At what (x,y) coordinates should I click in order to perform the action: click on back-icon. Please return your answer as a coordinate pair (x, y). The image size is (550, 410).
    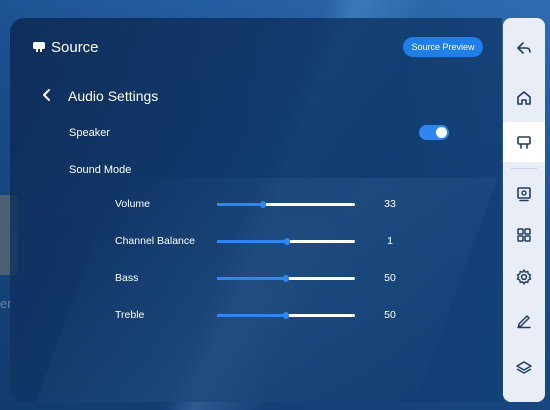
    Looking at the image, I should click on (524, 48).